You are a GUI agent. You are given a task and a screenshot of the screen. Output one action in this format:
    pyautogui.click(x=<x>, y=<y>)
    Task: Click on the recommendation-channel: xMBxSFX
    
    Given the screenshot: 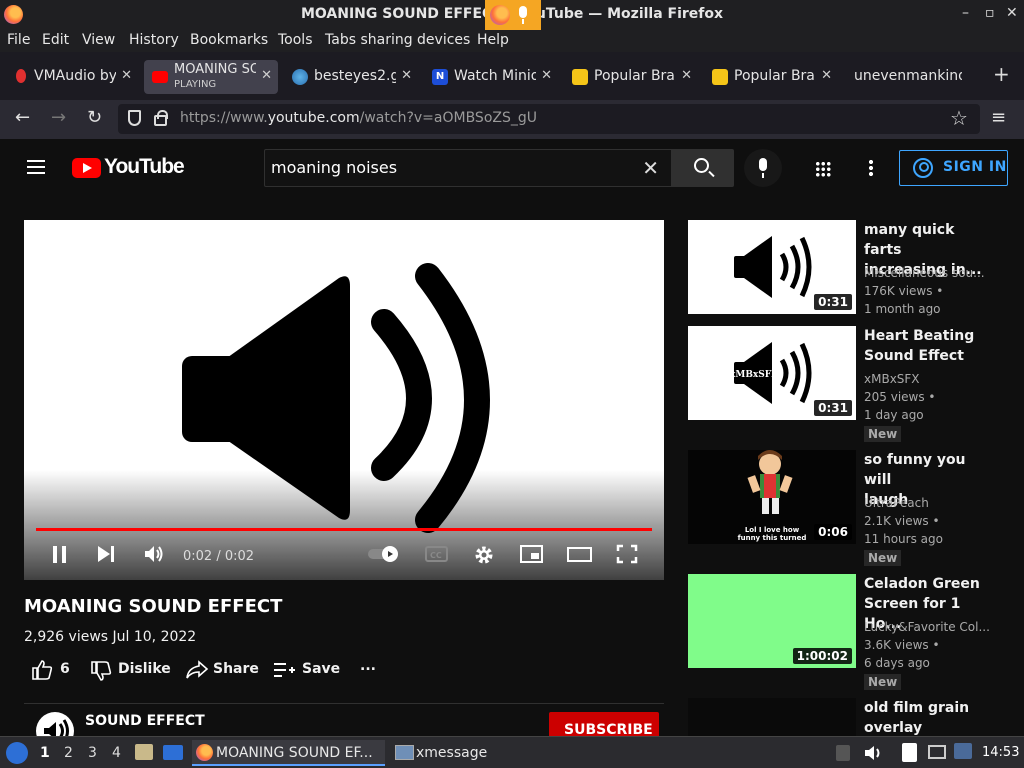 What is the action you would take?
    pyautogui.click(x=892, y=379)
    